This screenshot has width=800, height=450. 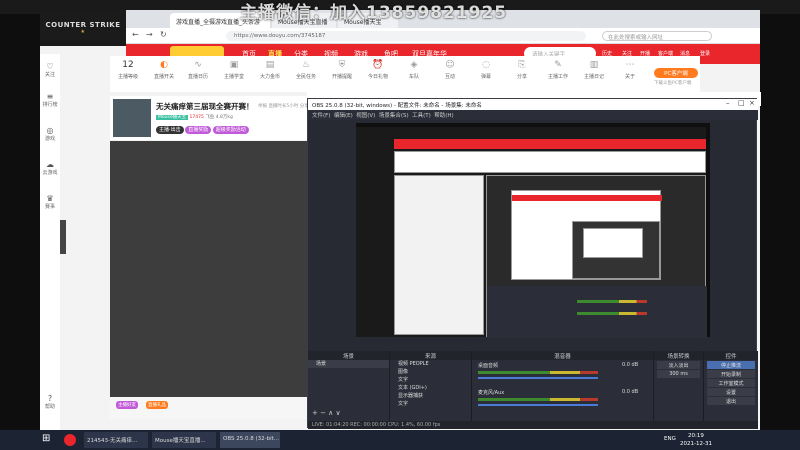 What do you see at coordinates (321, 116) in the screenshot?
I see `menu-file: 文件(F)` at bounding box center [321, 116].